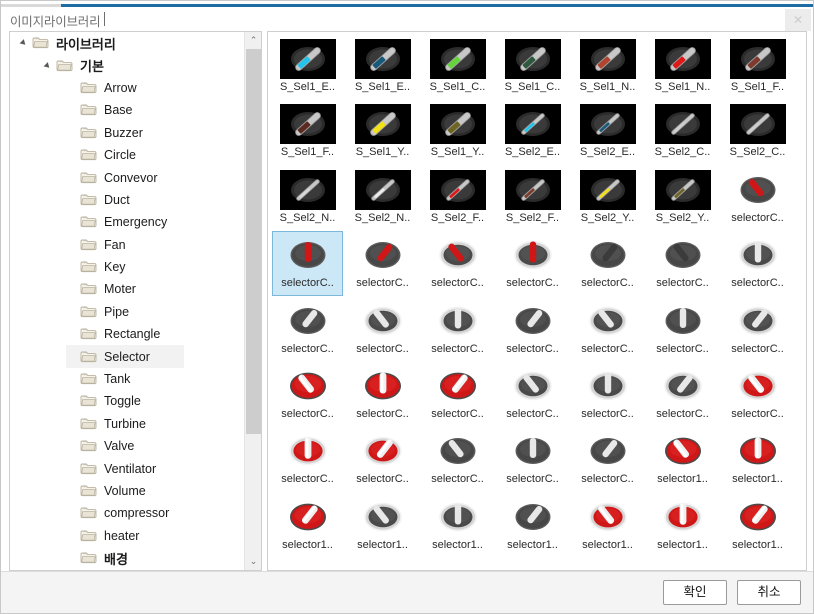 This screenshot has height=614, width=814. I want to click on tree-item-valve: Valve, so click(127, 446).